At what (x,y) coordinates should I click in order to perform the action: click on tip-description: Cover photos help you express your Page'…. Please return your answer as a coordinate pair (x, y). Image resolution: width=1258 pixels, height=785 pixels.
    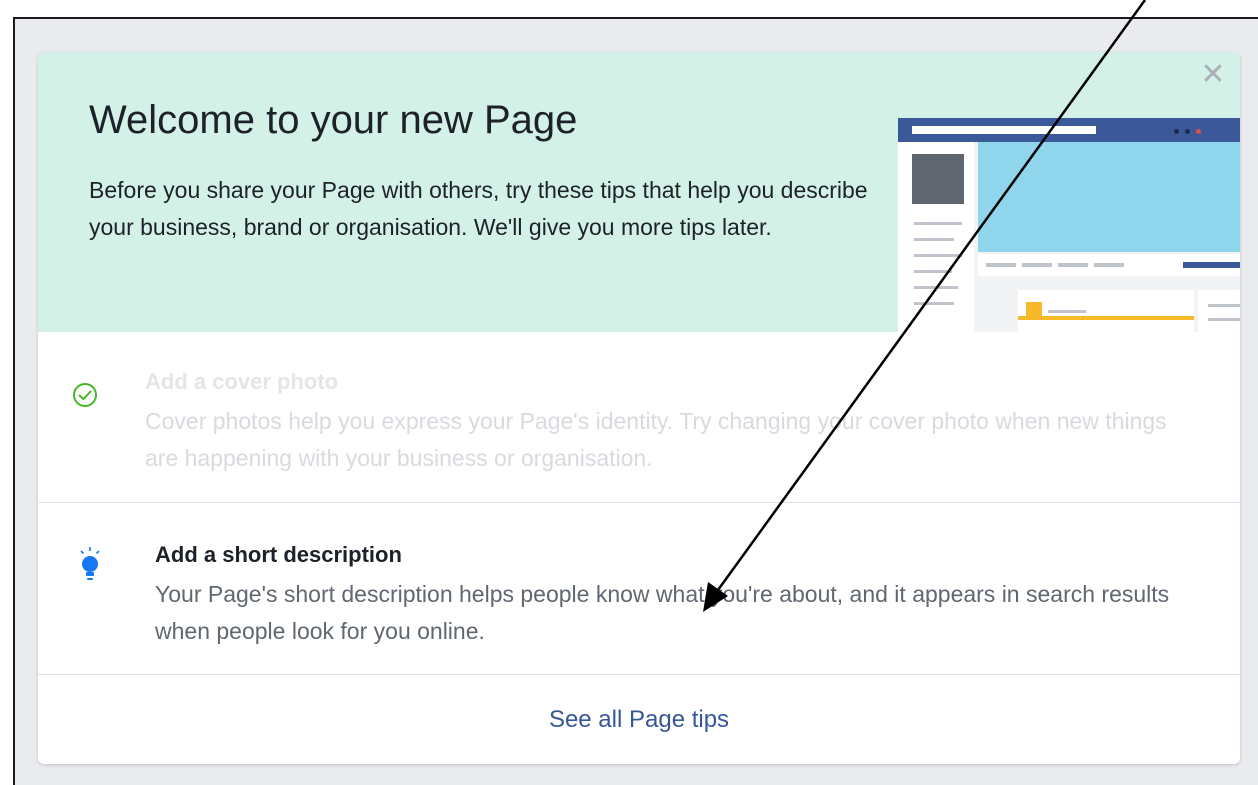
    Looking at the image, I should click on (656, 439).